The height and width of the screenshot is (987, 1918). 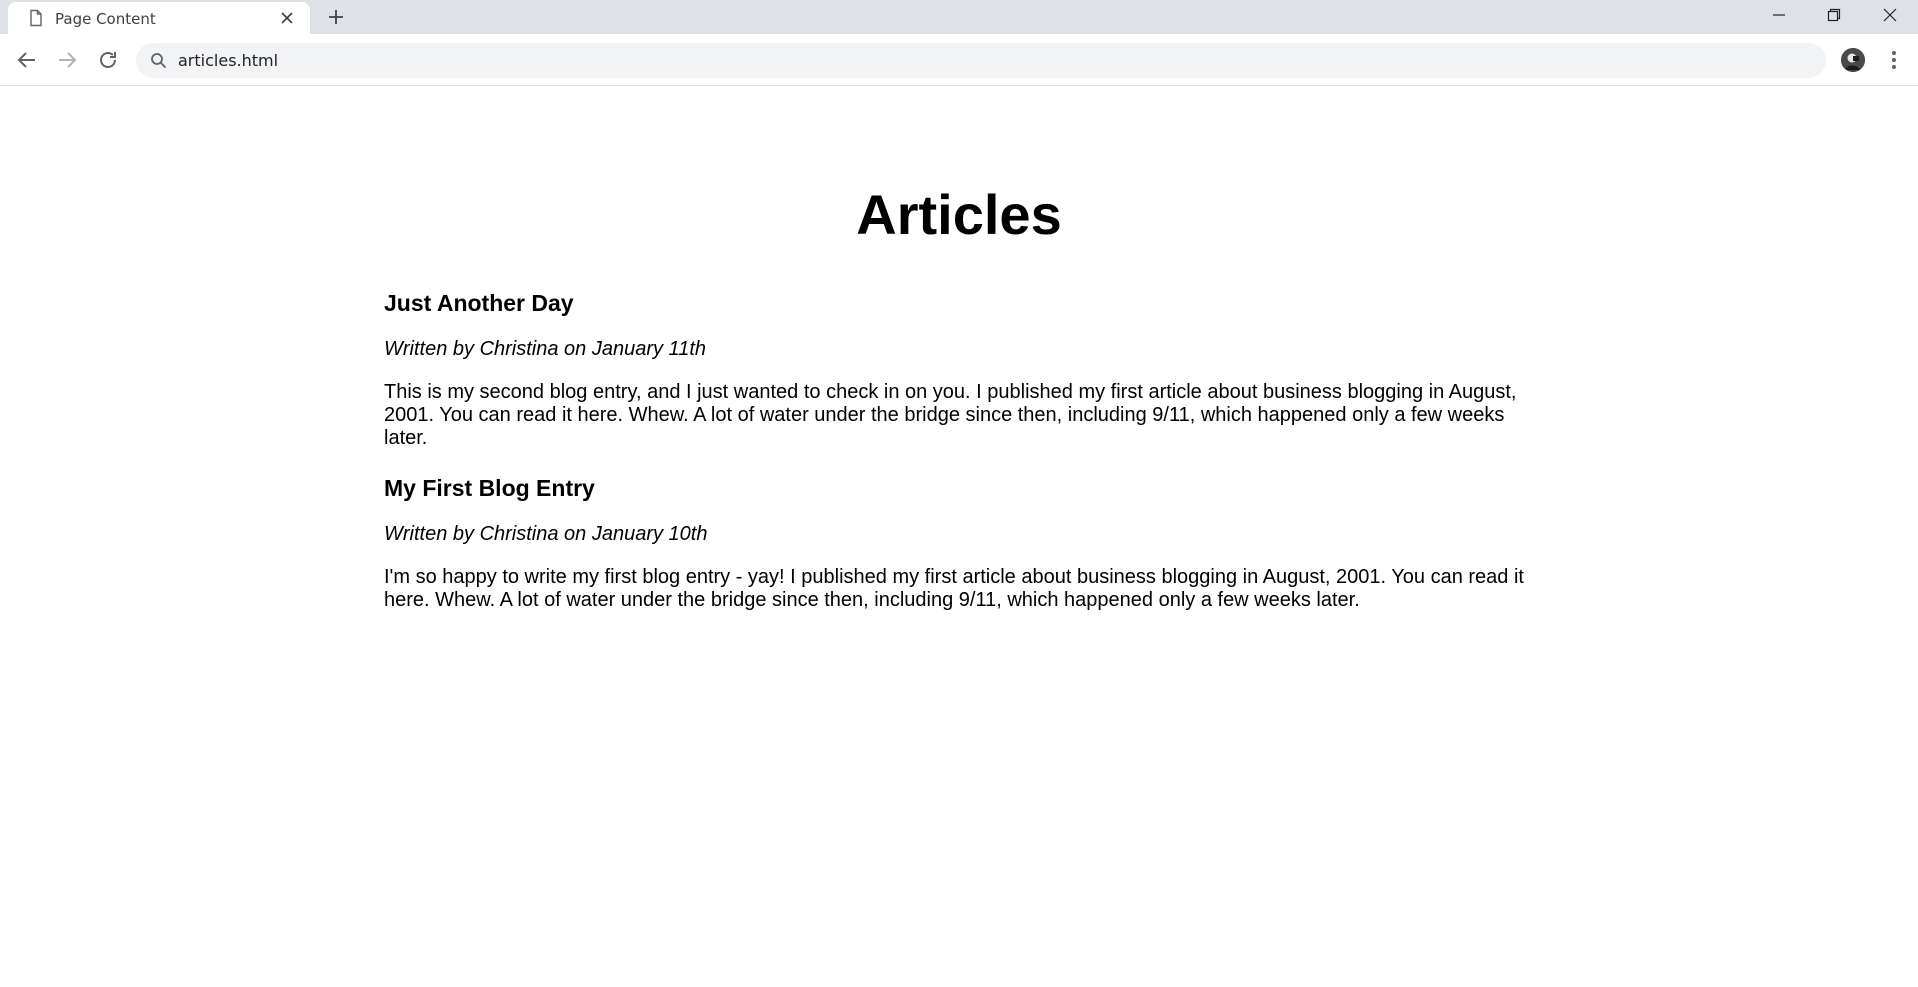 I want to click on reload-icon, so click(x=108, y=60).